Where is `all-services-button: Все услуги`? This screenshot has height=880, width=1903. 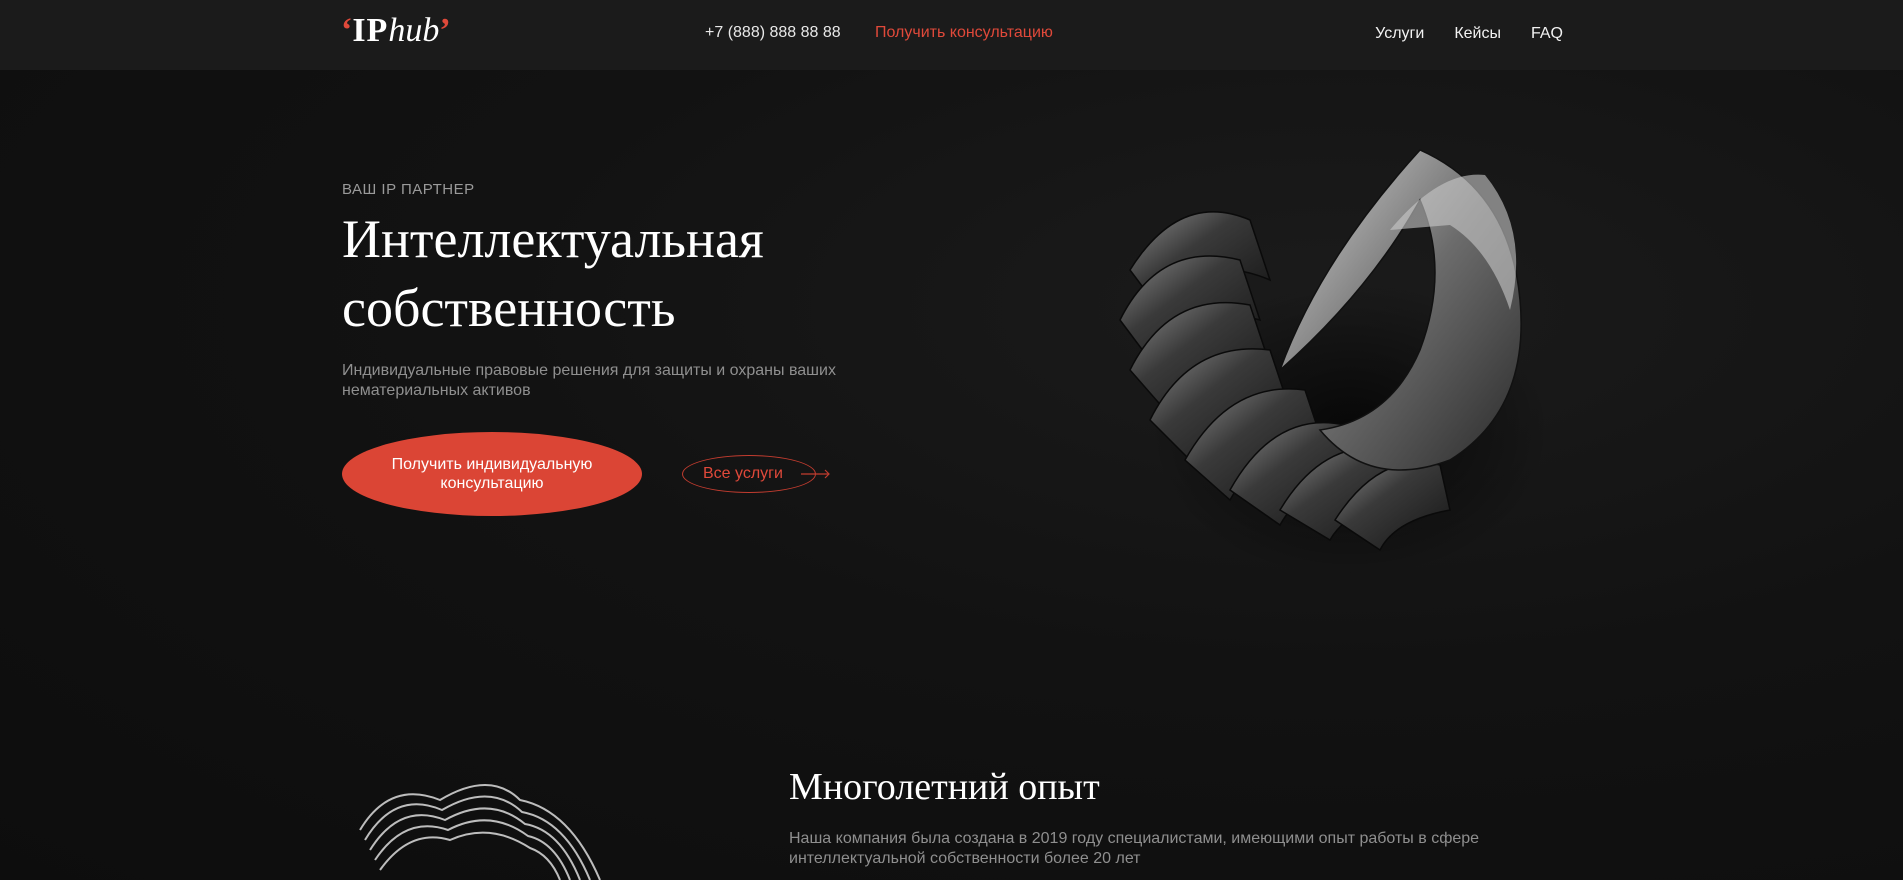 all-services-button: Все услуги is located at coordinates (756, 474).